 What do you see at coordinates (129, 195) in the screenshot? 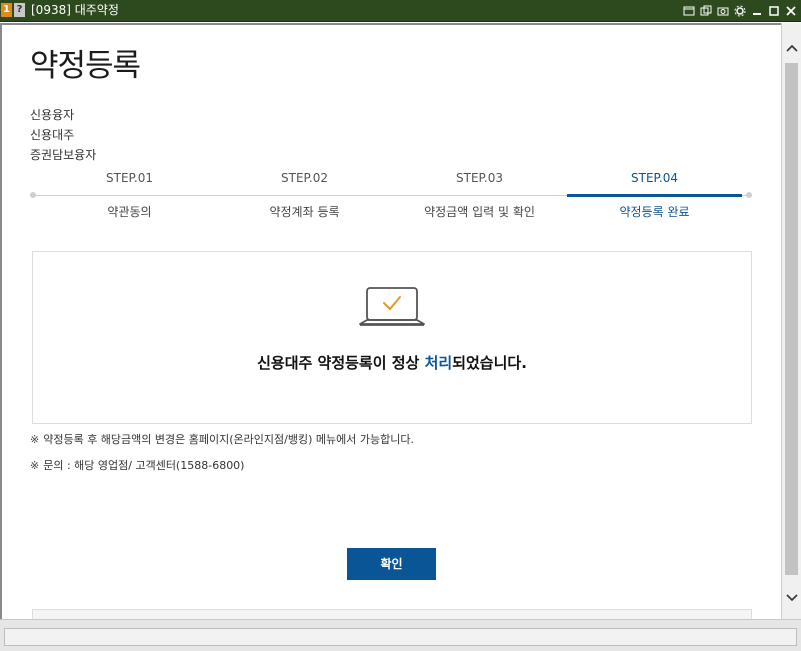
I see `step-1: STEP.01 약관동의` at bounding box center [129, 195].